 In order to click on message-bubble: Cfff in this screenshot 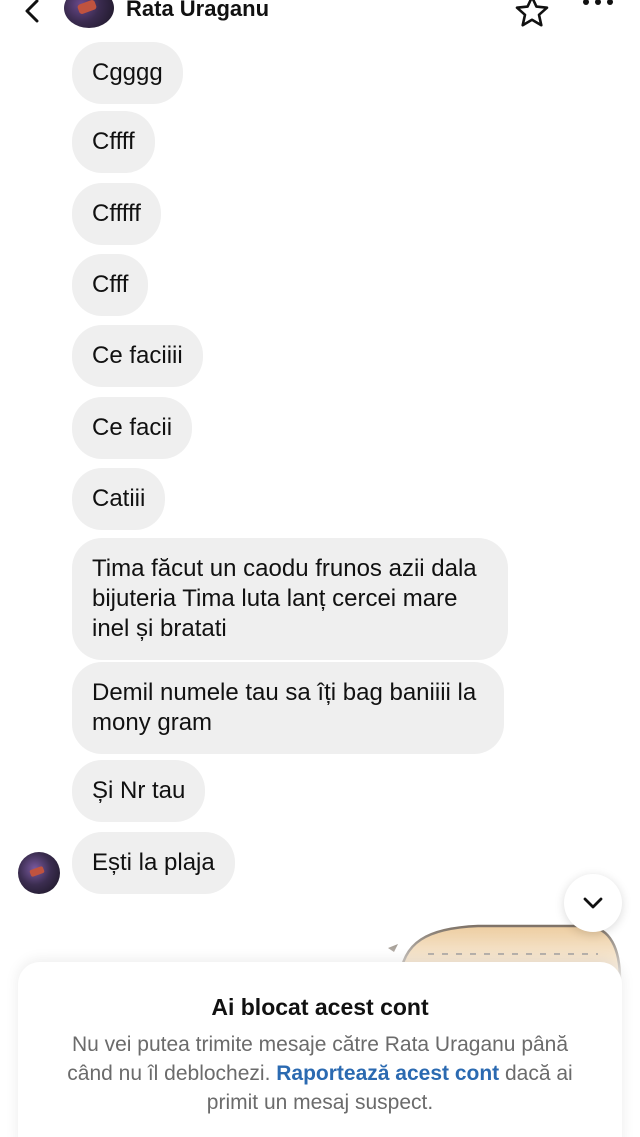, I will do `click(110, 285)`.